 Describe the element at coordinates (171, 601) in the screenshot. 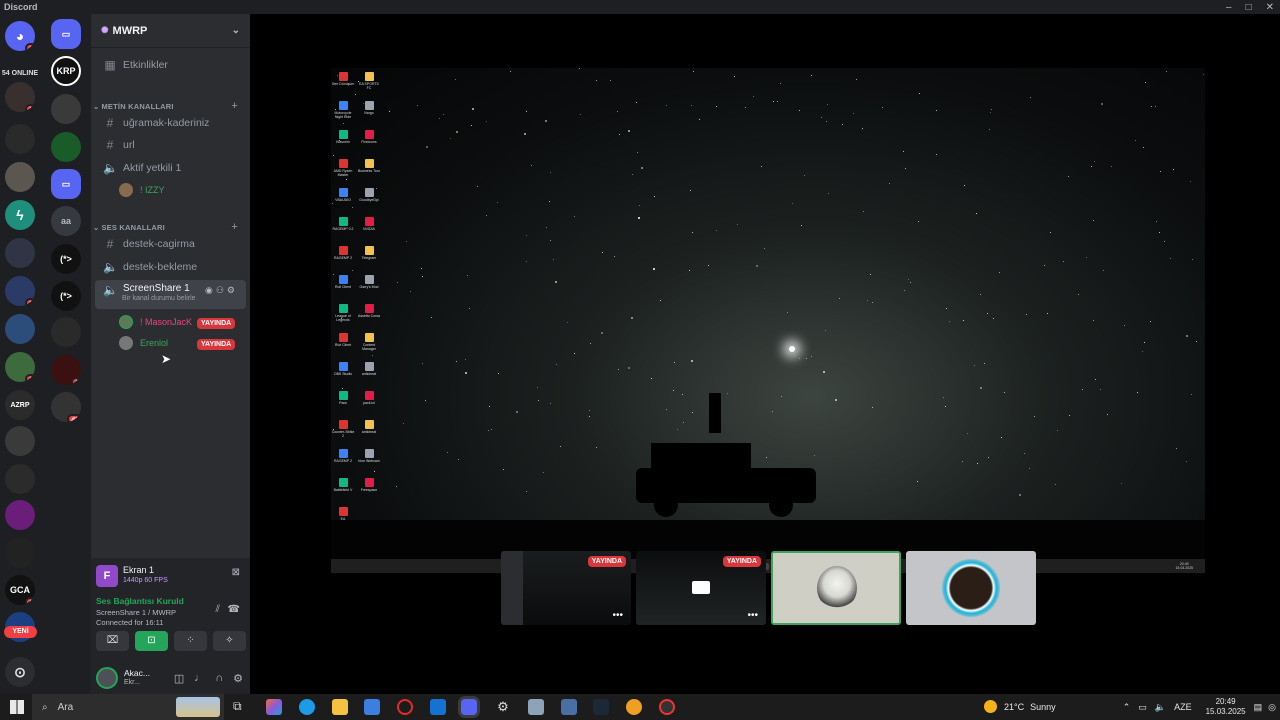

I see `connection-status: Ses Bağlantısı Kuruld` at that location.